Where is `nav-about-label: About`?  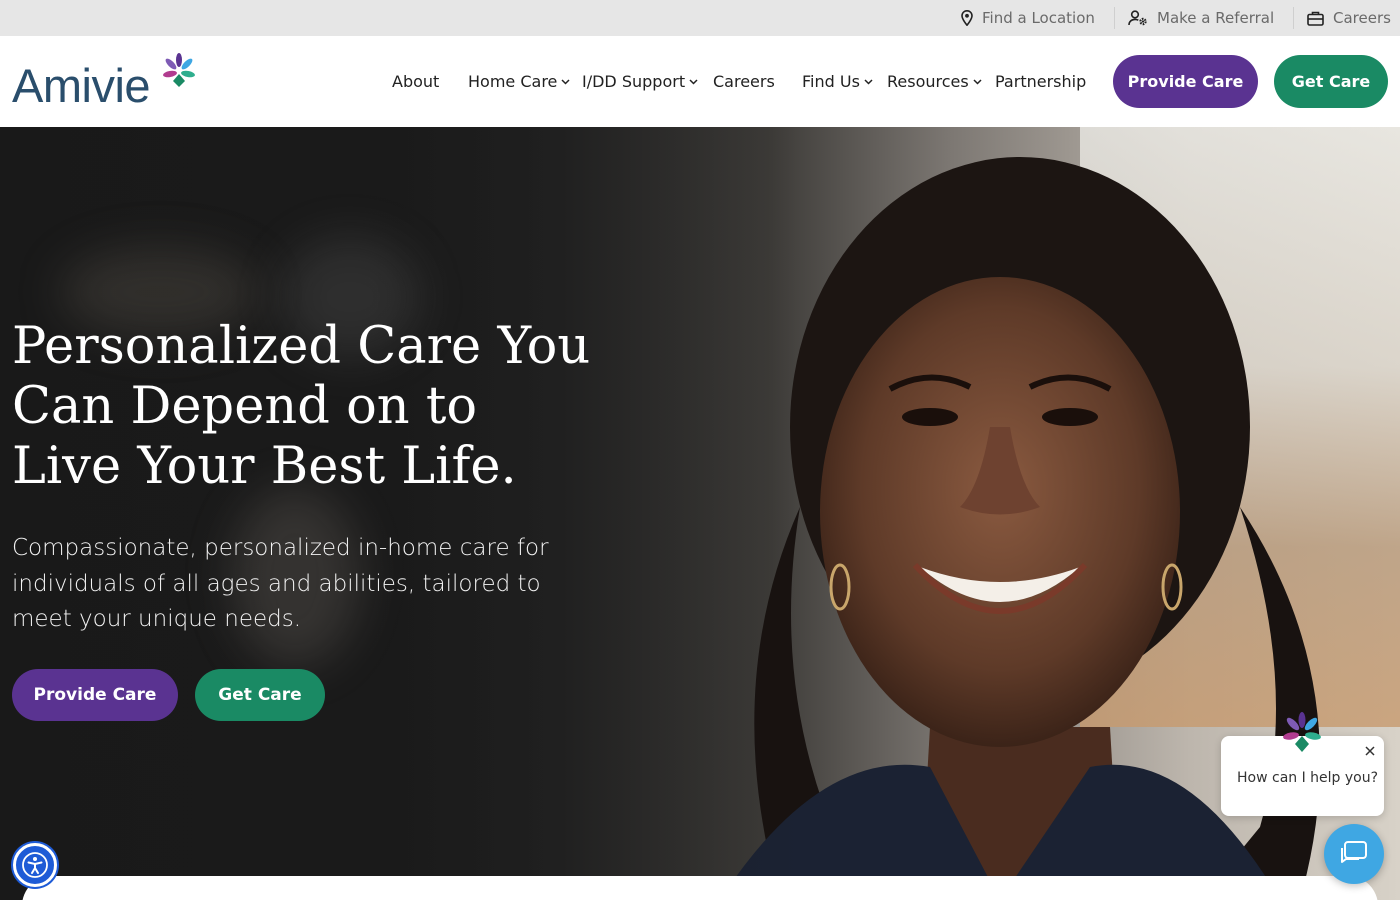 nav-about-label: About is located at coordinates (416, 81).